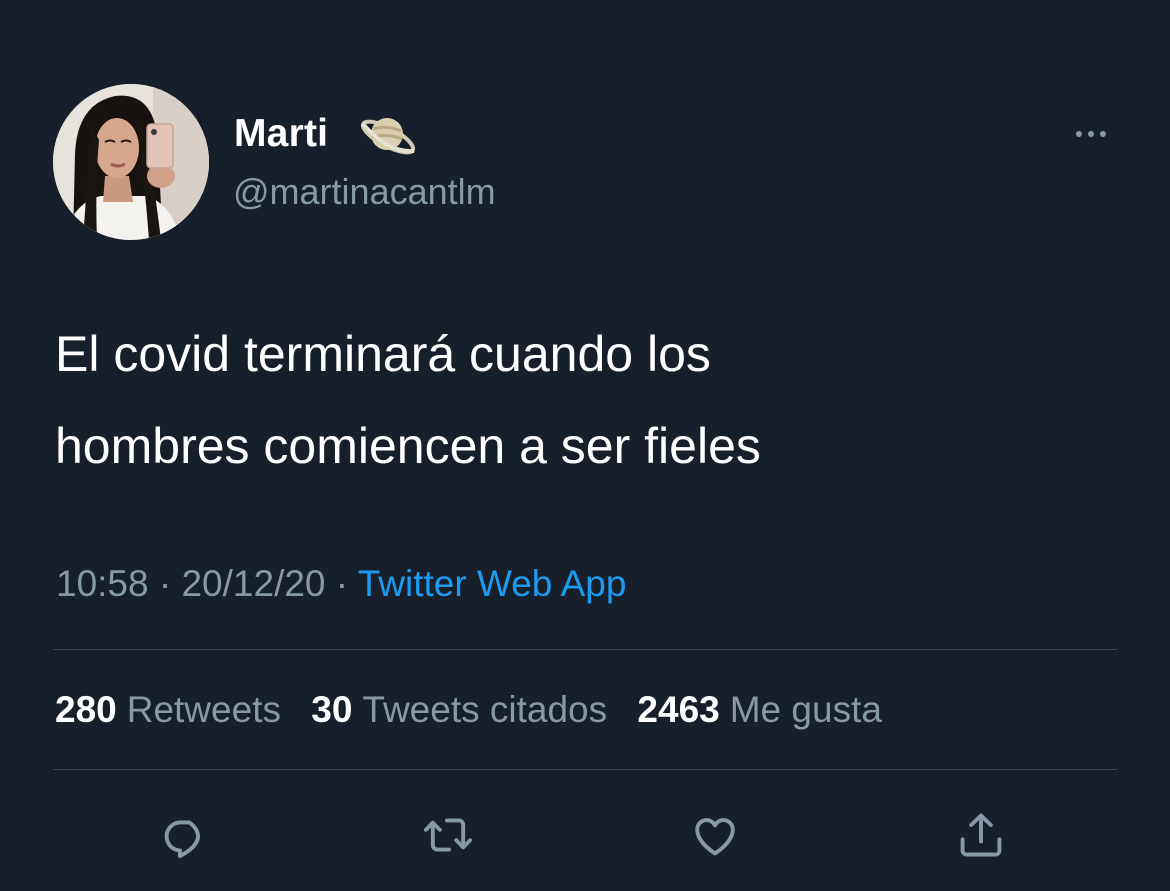  I want to click on quotes-stat: 30 Tweets citados, so click(459, 709).